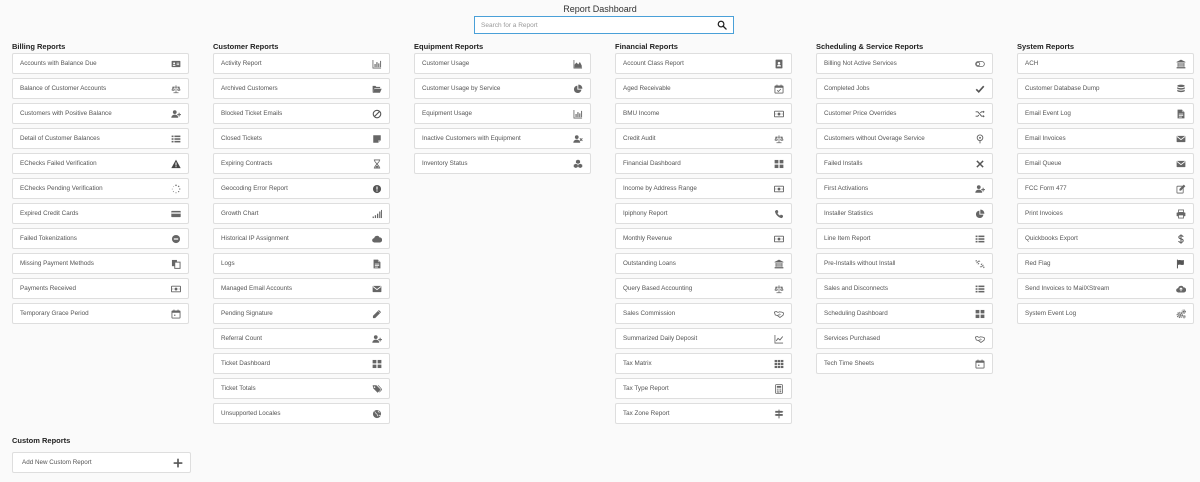 This screenshot has height=482, width=1200. Describe the element at coordinates (1105, 313) in the screenshot. I see `report-item: System Event Log` at that location.